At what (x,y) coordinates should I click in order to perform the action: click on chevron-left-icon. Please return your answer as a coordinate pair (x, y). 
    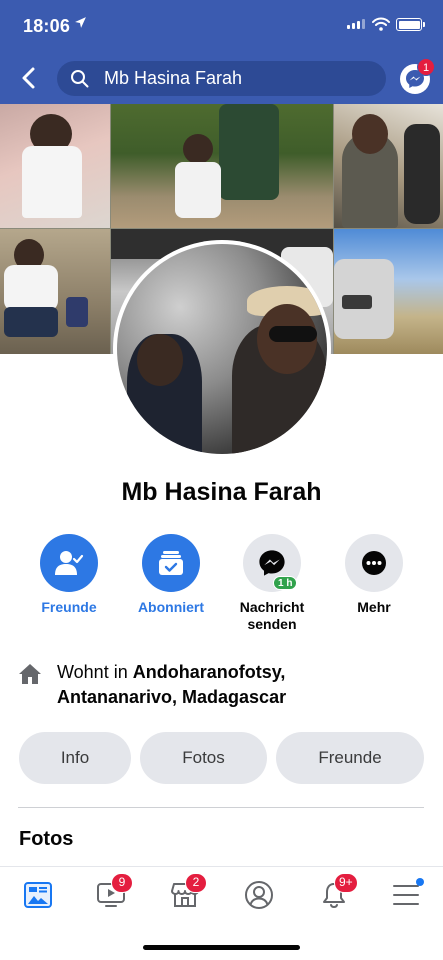
    Looking at the image, I should click on (28, 78).